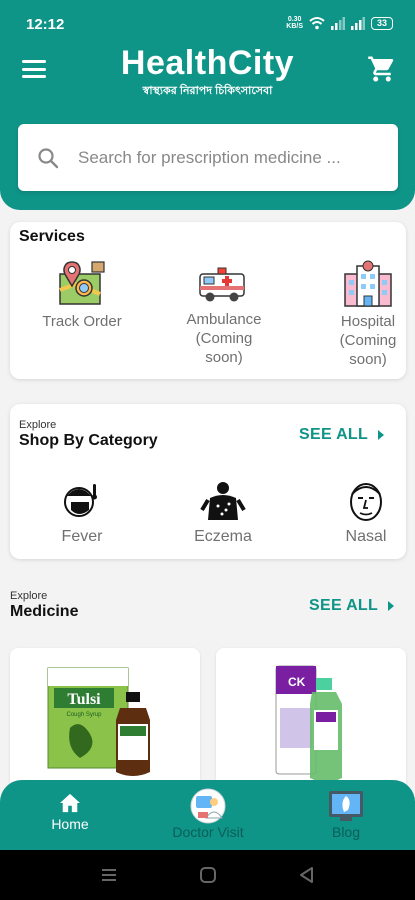  I want to click on service-track-order: Track Order, so click(82, 295).